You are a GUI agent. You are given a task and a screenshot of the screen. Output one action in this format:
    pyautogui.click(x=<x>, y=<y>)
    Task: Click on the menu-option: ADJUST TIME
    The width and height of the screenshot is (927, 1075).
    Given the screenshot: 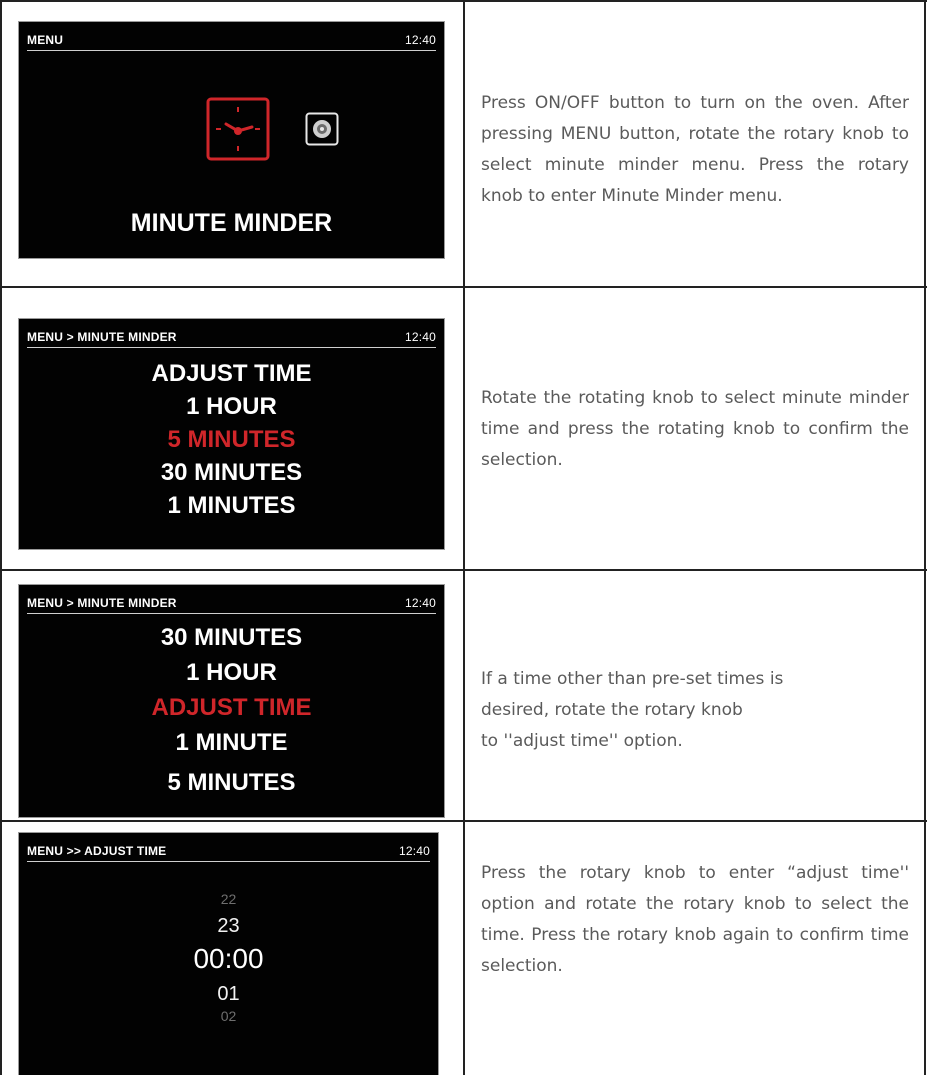 What is the action you would take?
    pyautogui.click(x=231, y=373)
    